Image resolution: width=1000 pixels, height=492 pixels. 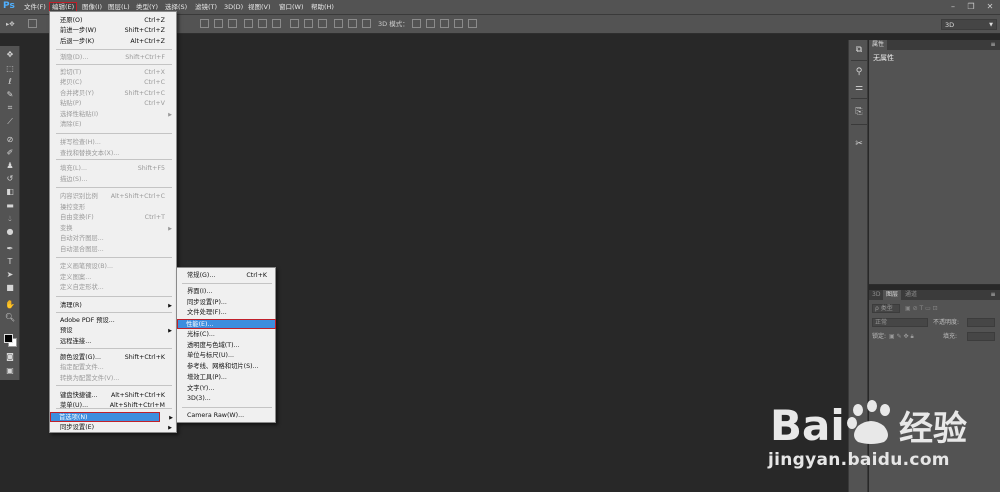 I want to click on edit-menu-item: 同步设置(E) ▶, so click(x=113, y=428).